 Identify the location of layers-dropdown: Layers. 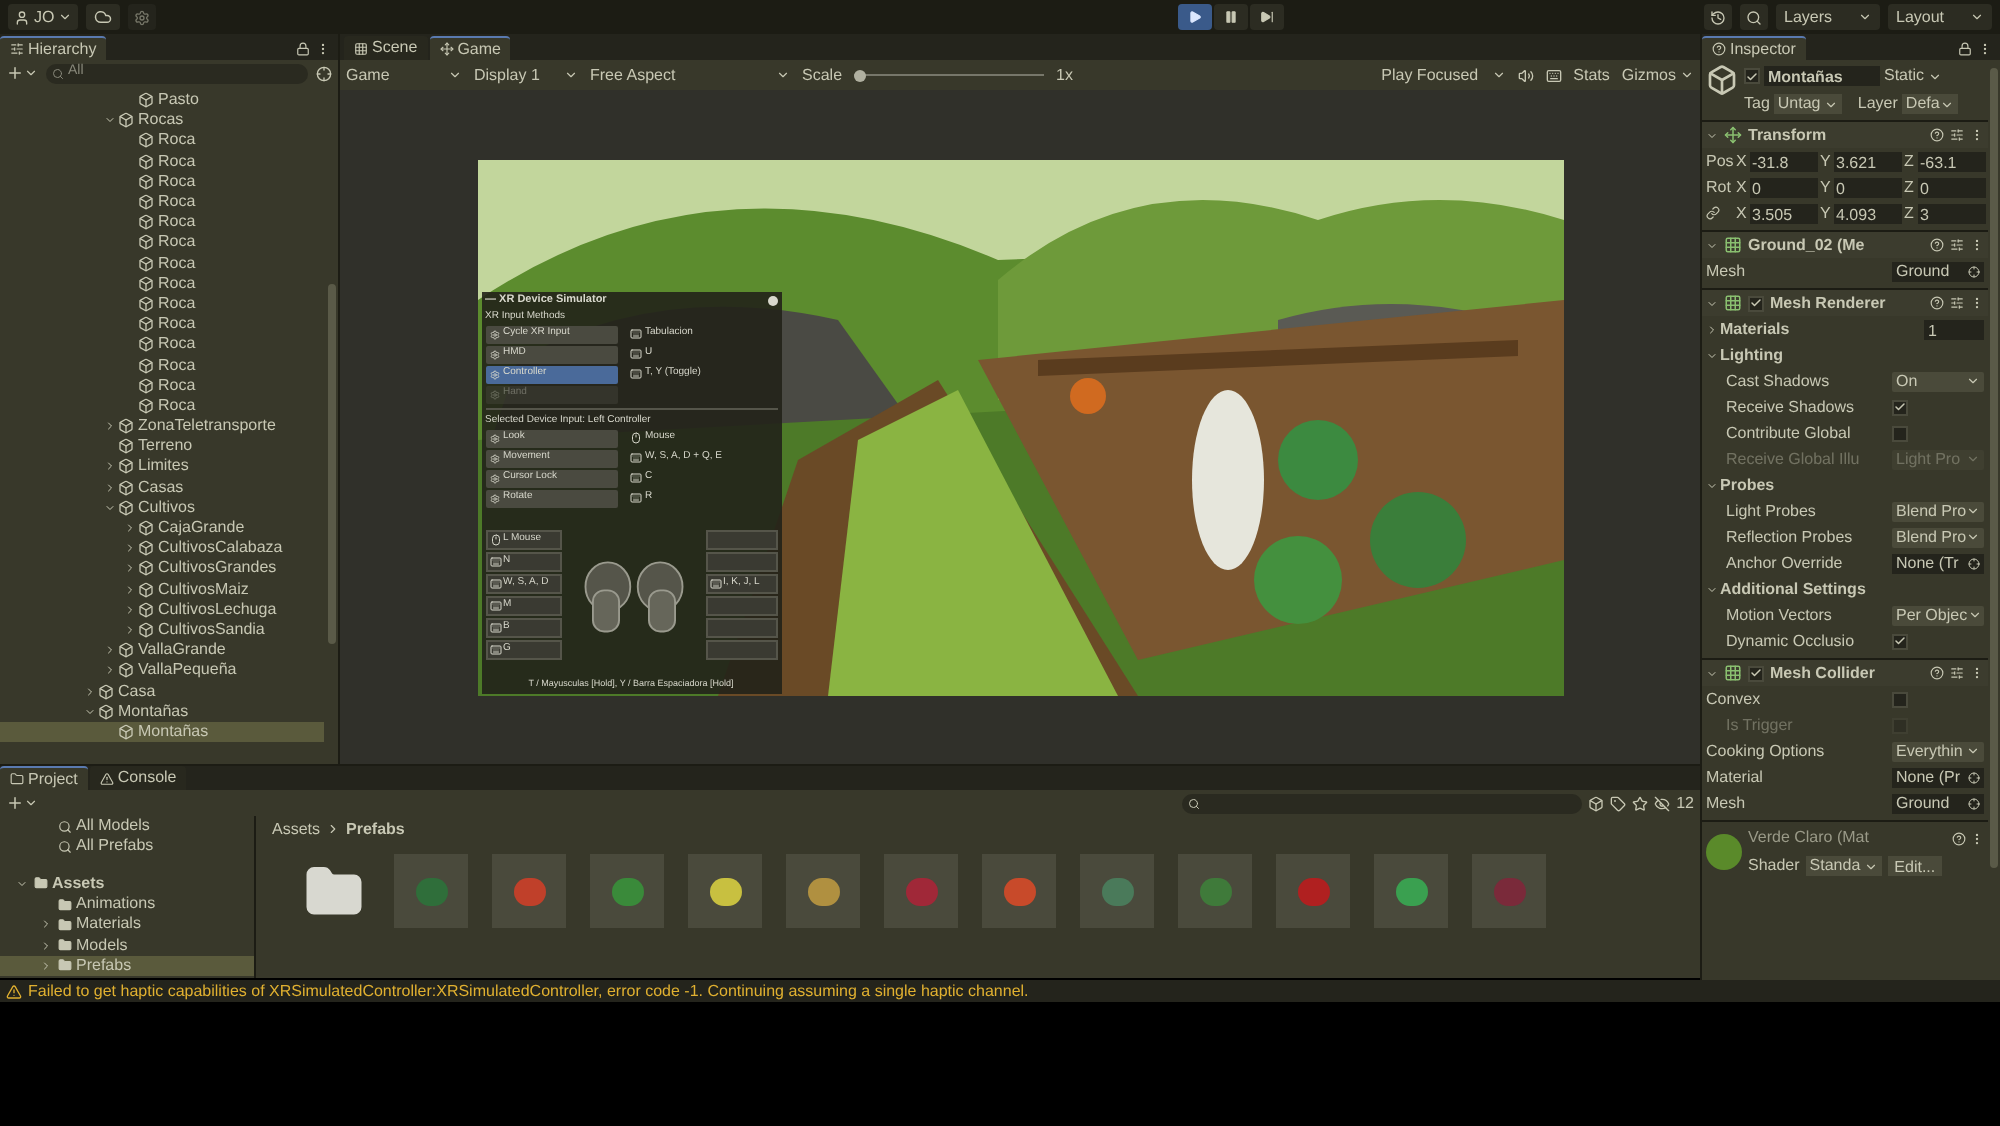
(1828, 17).